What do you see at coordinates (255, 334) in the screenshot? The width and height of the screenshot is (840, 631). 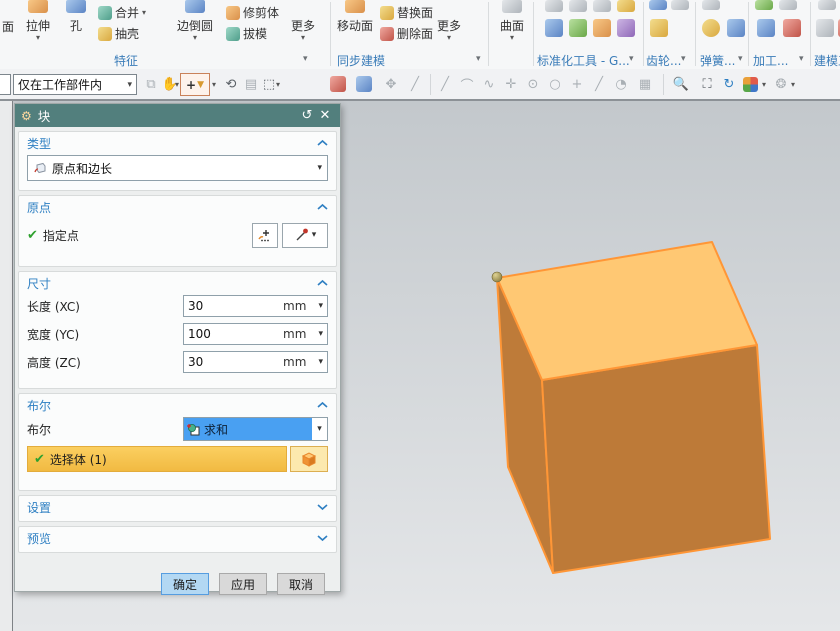 I see `width-input: 100 mm ▾` at bounding box center [255, 334].